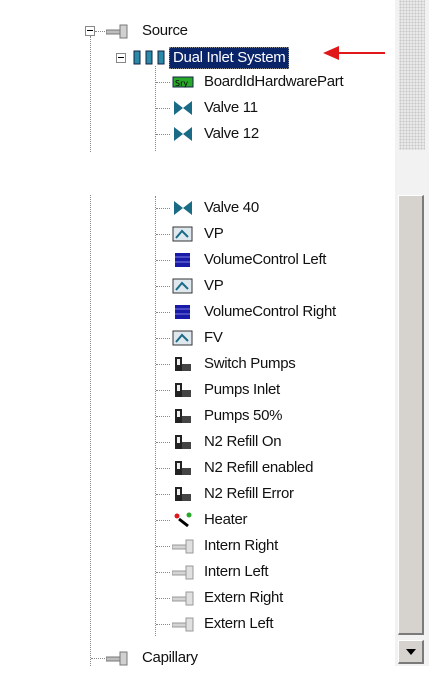 The image size is (429, 674). Describe the element at coordinates (411, 652) in the screenshot. I see `scroll-down-button` at that location.